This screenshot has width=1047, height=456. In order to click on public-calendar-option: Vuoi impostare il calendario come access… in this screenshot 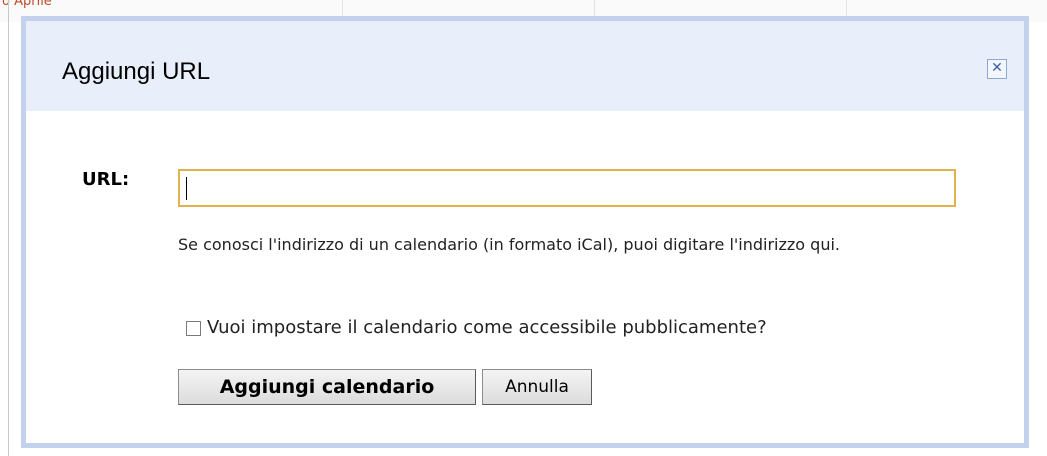, I will do `click(476, 328)`.